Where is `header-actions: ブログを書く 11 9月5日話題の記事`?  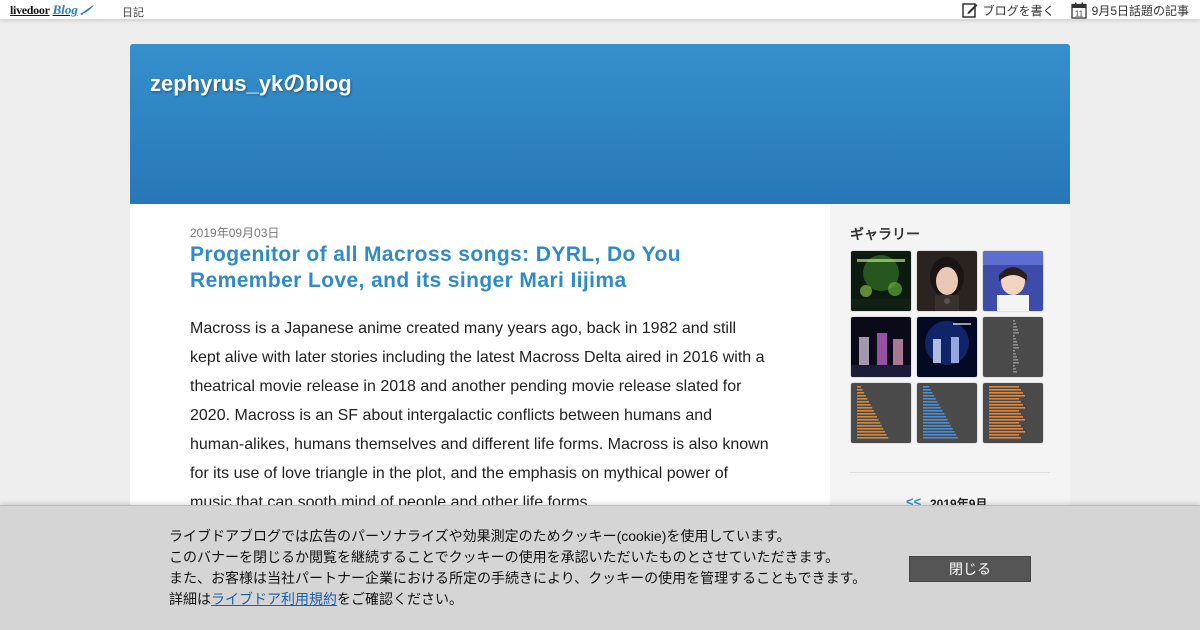
header-actions: ブログを書く 11 9月5日話題の記事 is located at coordinates (1067, 10).